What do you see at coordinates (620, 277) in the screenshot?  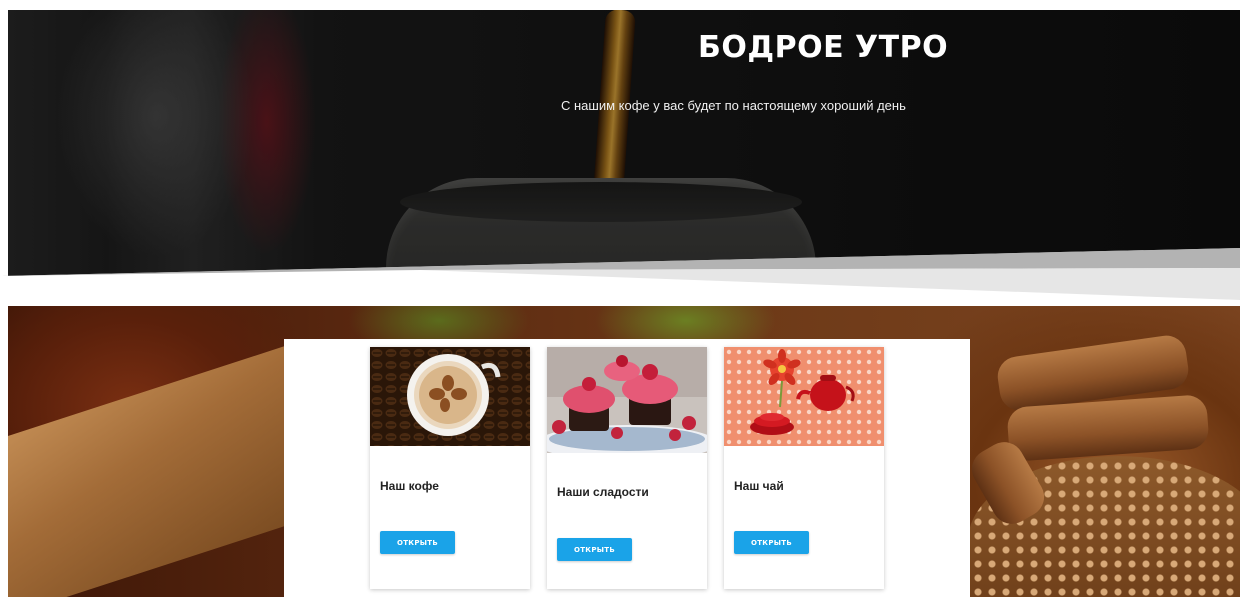 I see `section-divider` at bounding box center [620, 277].